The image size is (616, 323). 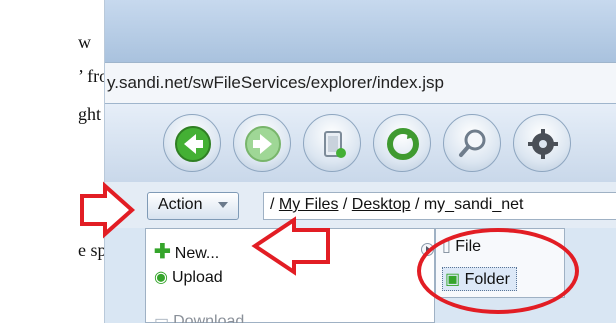 What do you see at coordinates (498, 271) in the screenshot?
I see `red-circle-highlight` at bounding box center [498, 271].